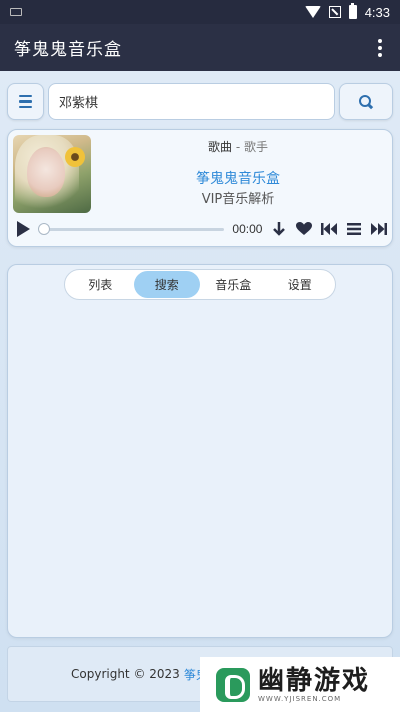 This screenshot has height=712, width=400. I want to click on heart-icon, so click(304, 229).